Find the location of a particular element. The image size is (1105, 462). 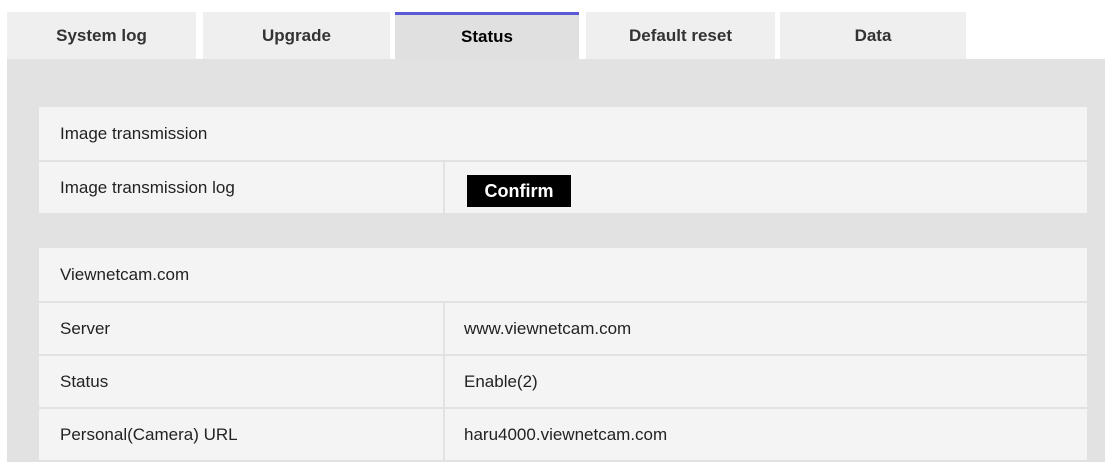

tab-default-reset: Default reset is located at coordinates (680, 35).